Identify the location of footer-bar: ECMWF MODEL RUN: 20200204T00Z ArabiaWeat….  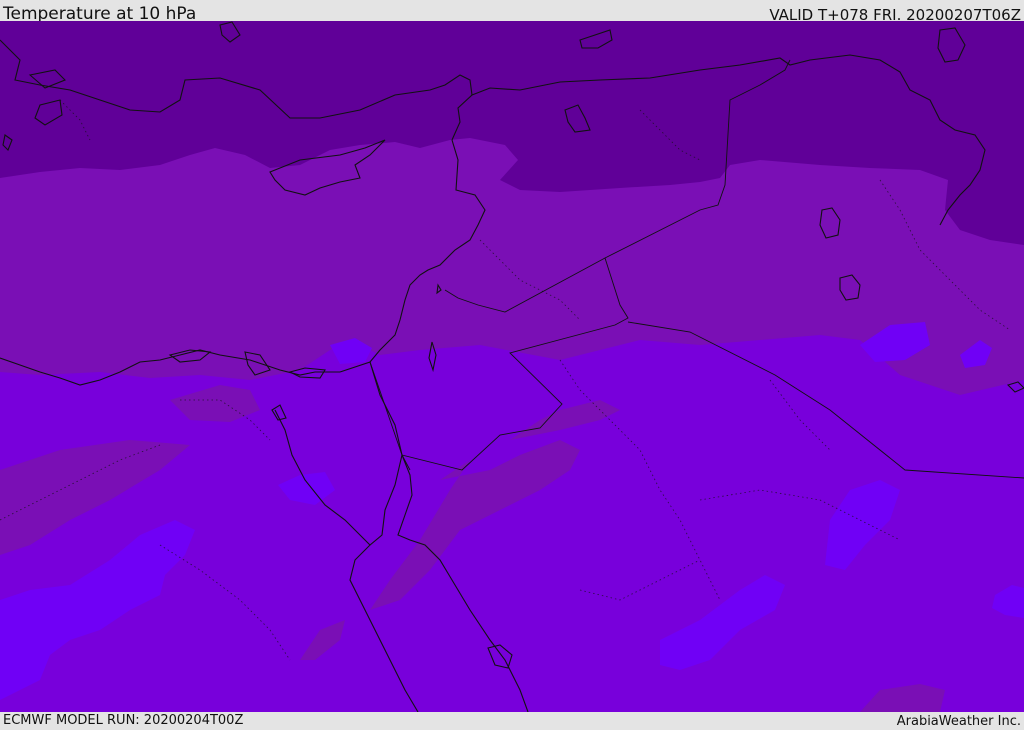
(512, 720).